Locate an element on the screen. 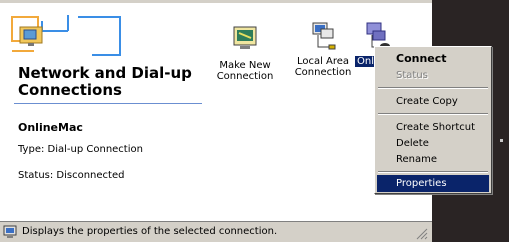 The image size is (509, 242). background-speck is located at coordinates (501, 140).